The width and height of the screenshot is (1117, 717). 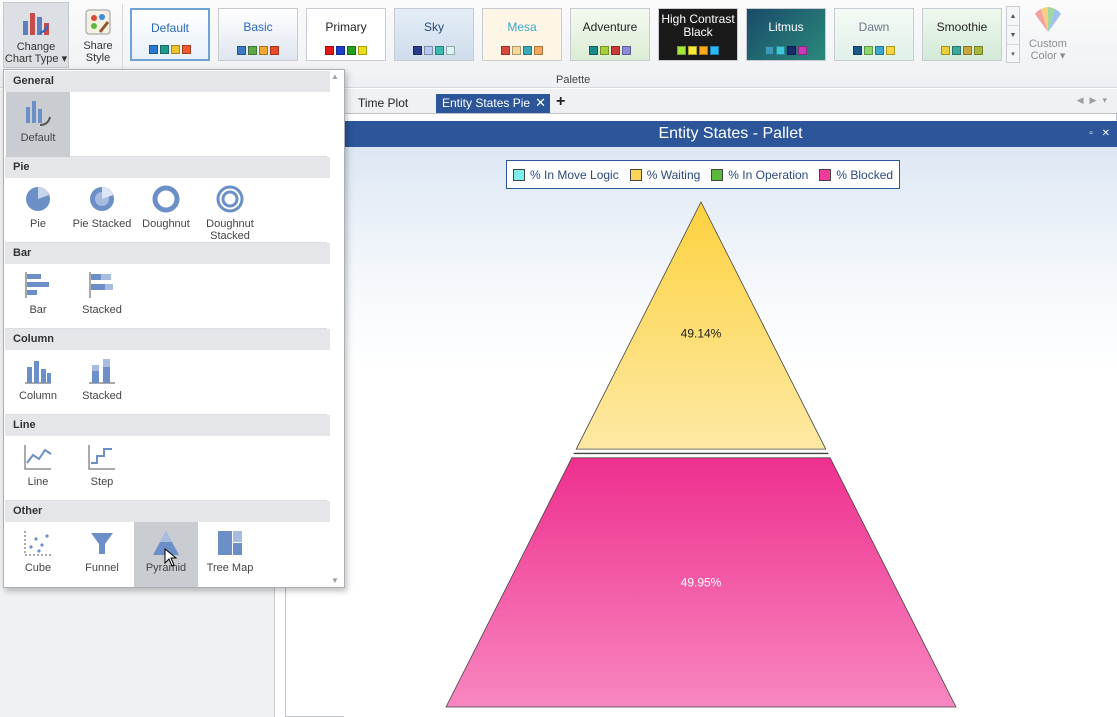 What do you see at coordinates (701, 453) in the screenshot?
I see `pyramid-layer-in-operation` at bounding box center [701, 453].